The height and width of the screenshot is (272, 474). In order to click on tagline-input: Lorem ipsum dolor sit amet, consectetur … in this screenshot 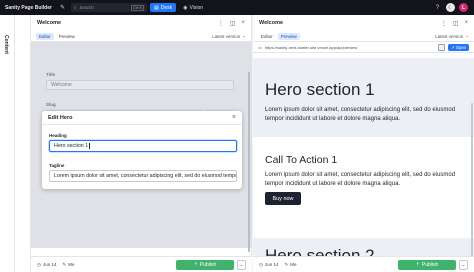, I will do `click(143, 176)`.